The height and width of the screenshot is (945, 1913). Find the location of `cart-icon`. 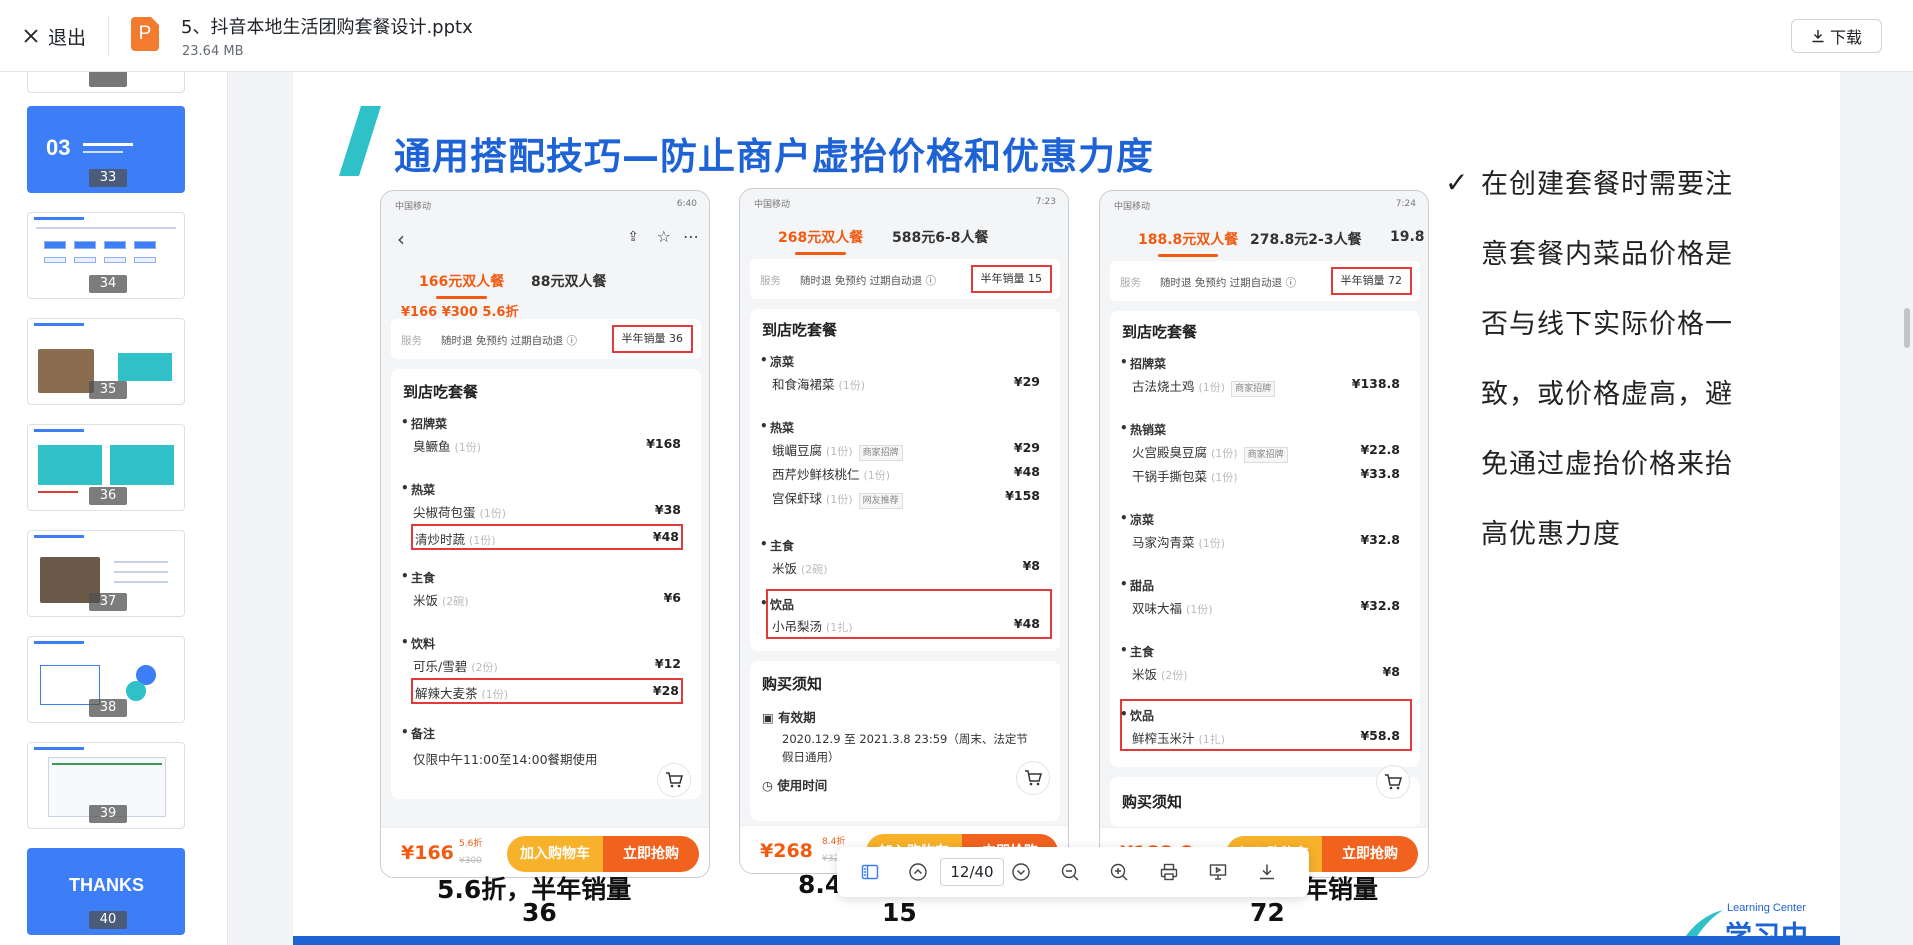

cart-icon is located at coordinates (1393, 782).